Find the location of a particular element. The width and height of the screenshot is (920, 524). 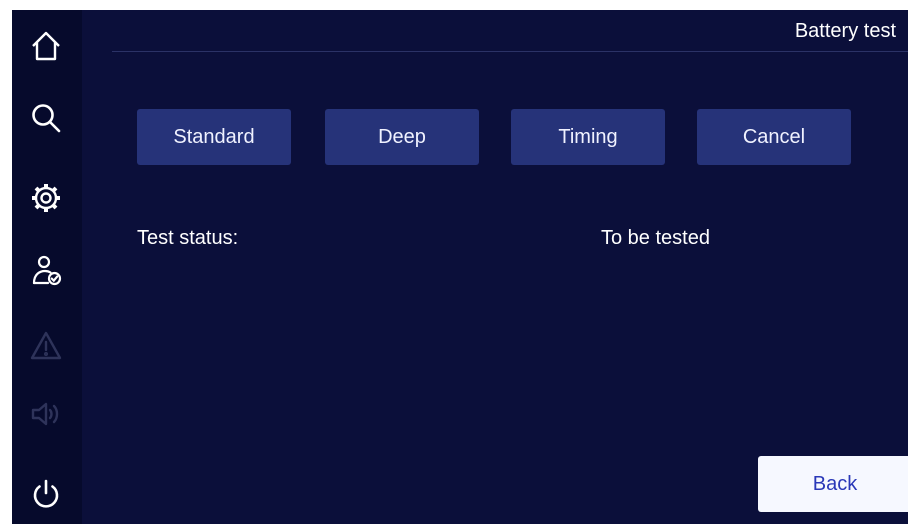

user-check-icon is located at coordinates (46, 270).